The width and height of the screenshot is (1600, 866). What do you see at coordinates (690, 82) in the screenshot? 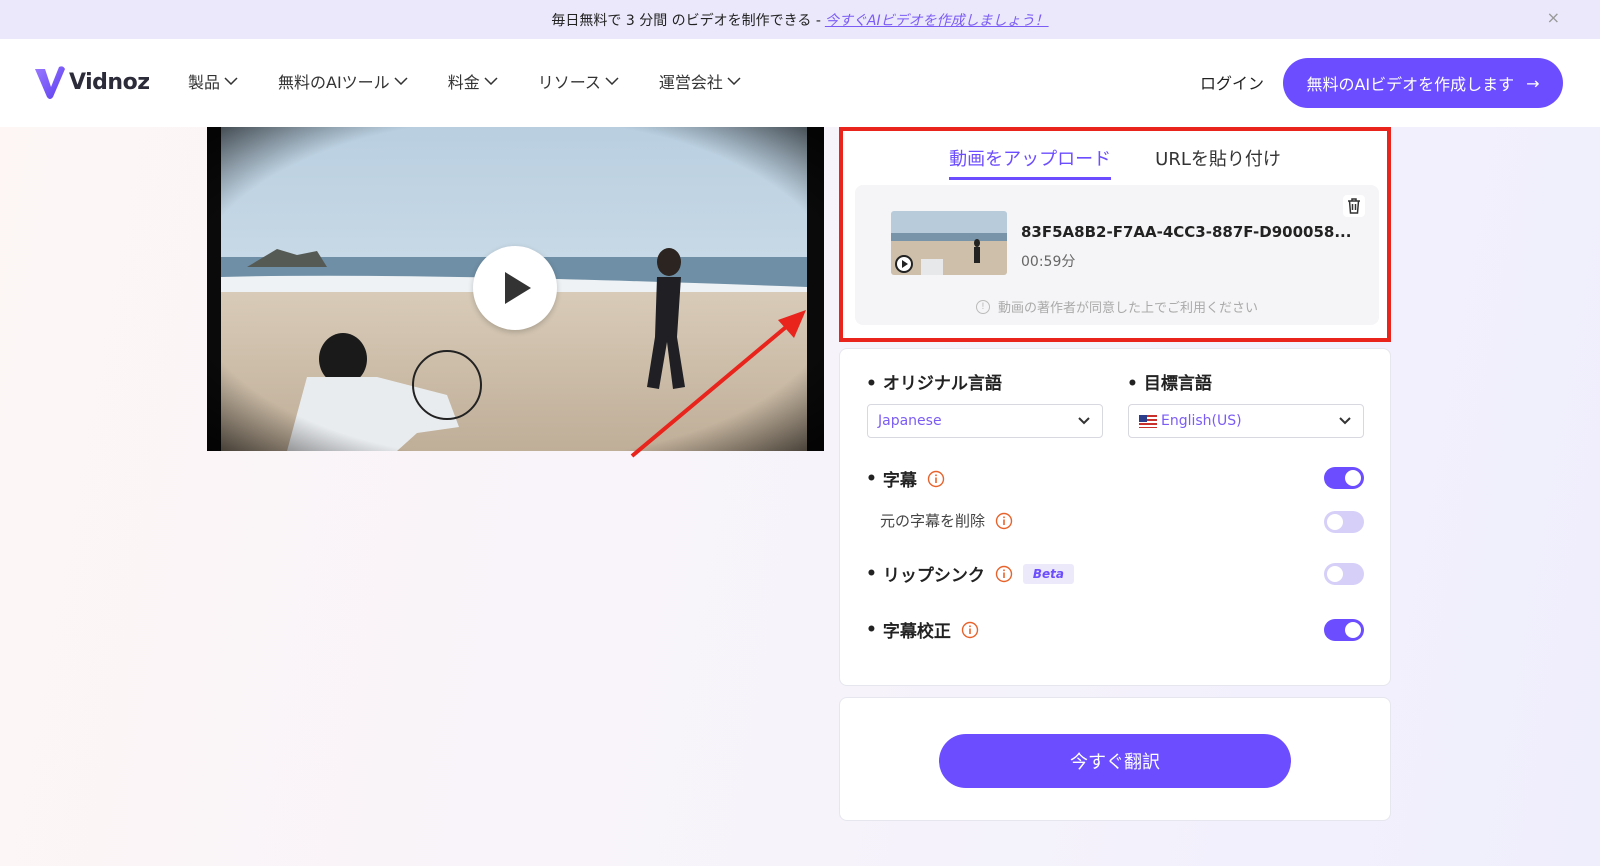
I see `menu-item-label: 運営会社` at bounding box center [690, 82].